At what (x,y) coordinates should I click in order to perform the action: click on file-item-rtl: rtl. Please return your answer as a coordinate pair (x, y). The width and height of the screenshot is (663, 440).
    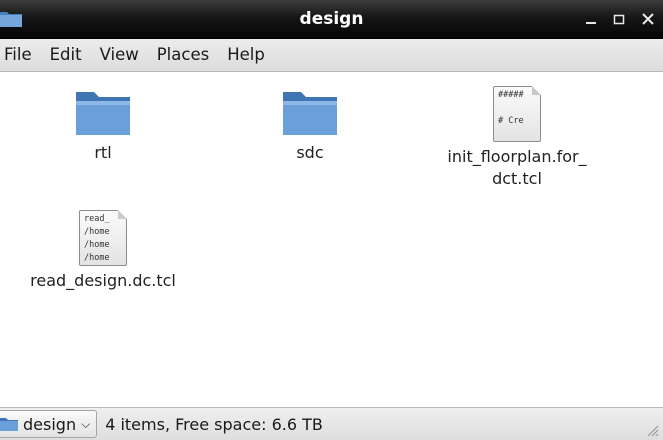
    Looking at the image, I should click on (103, 126).